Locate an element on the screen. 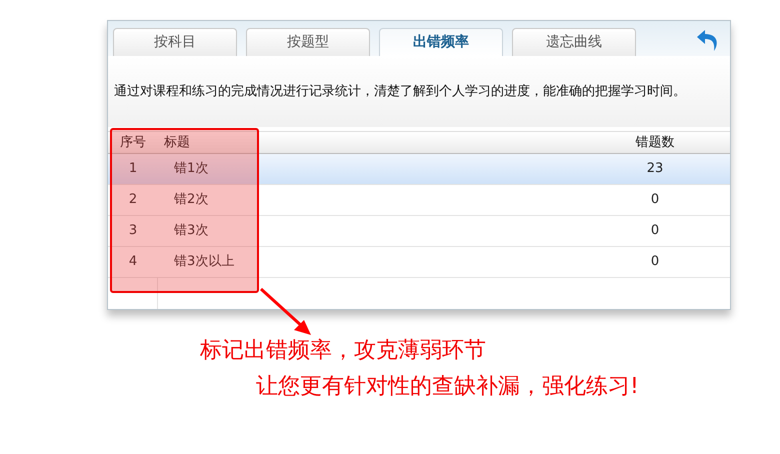 This screenshot has width=780, height=454. arrow is located at coordinates (286, 312).